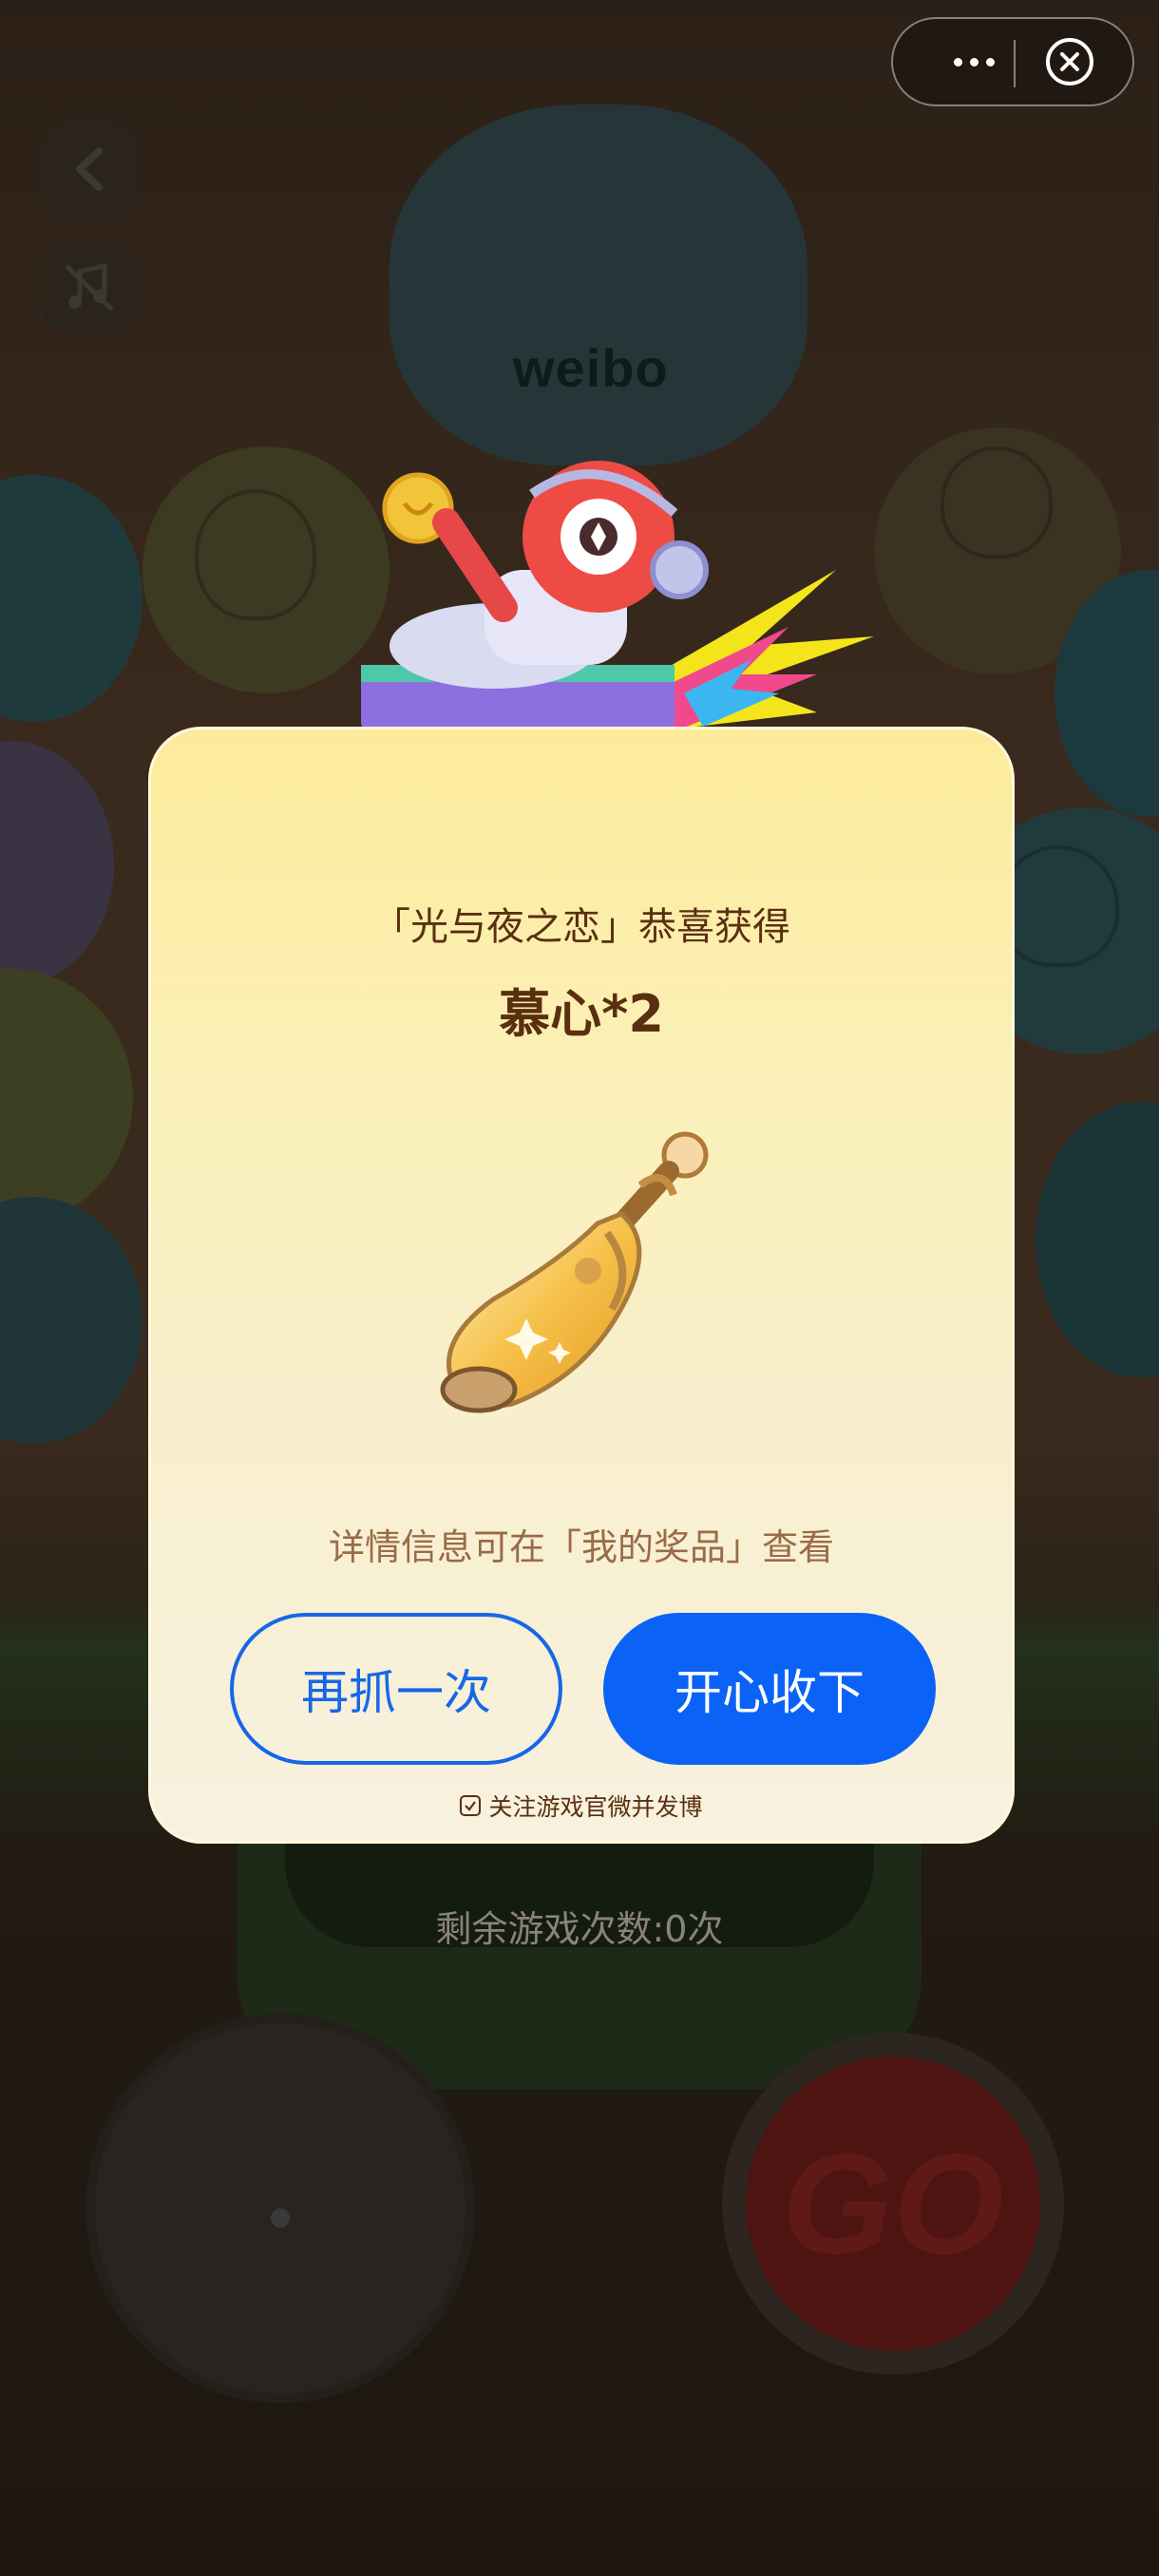 This screenshot has width=1159, height=2576. Describe the element at coordinates (617, 596) in the screenshot. I see `mascot-illustration` at that location.